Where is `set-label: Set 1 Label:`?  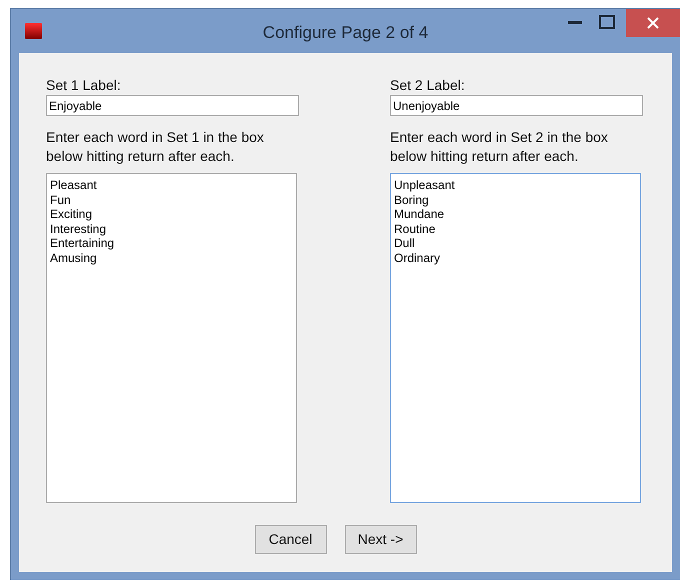
set-label: Set 1 Label: is located at coordinates (84, 85).